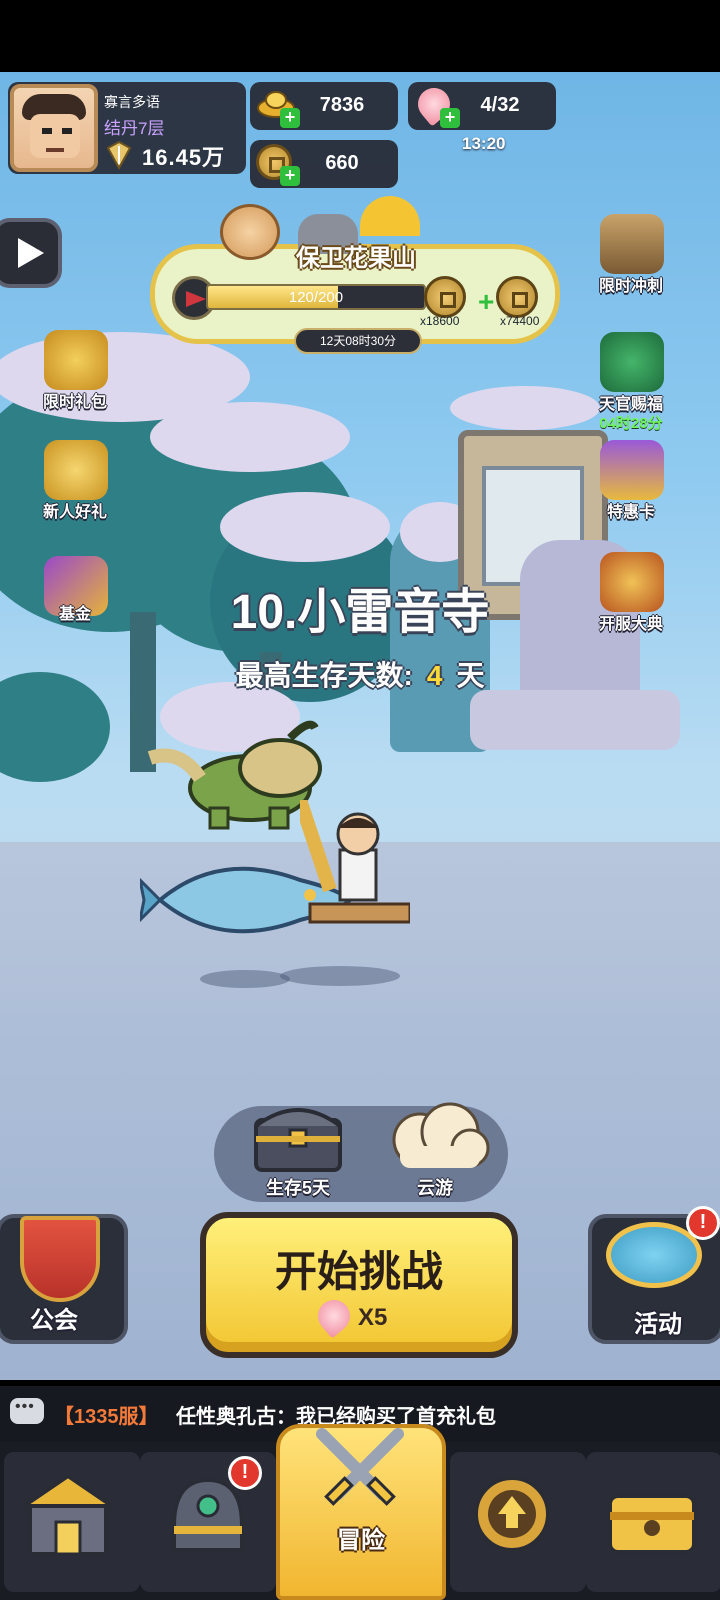  What do you see at coordinates (76, 360) in the screenshot?
I see `gift-bag-icon` at bounding box center [76, 360].